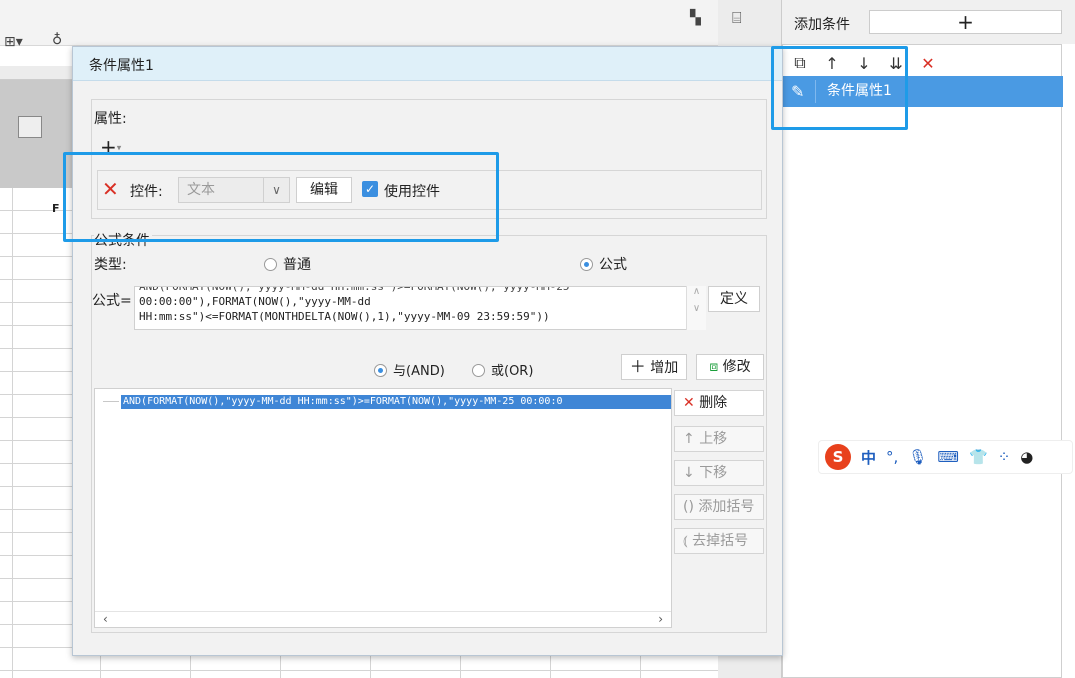 The height and width of the screenshot is (678, 1075). Describe the element at coordinates (713, 473) in the screenshot. I see `move-down-label: 下移` at that location.